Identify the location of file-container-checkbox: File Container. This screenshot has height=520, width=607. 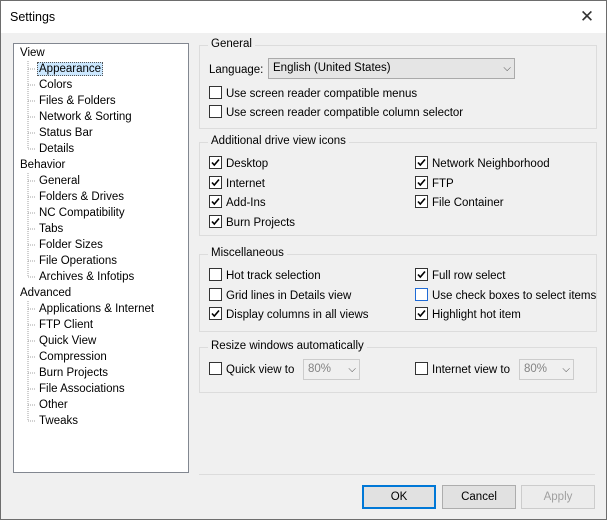
(459, 203).